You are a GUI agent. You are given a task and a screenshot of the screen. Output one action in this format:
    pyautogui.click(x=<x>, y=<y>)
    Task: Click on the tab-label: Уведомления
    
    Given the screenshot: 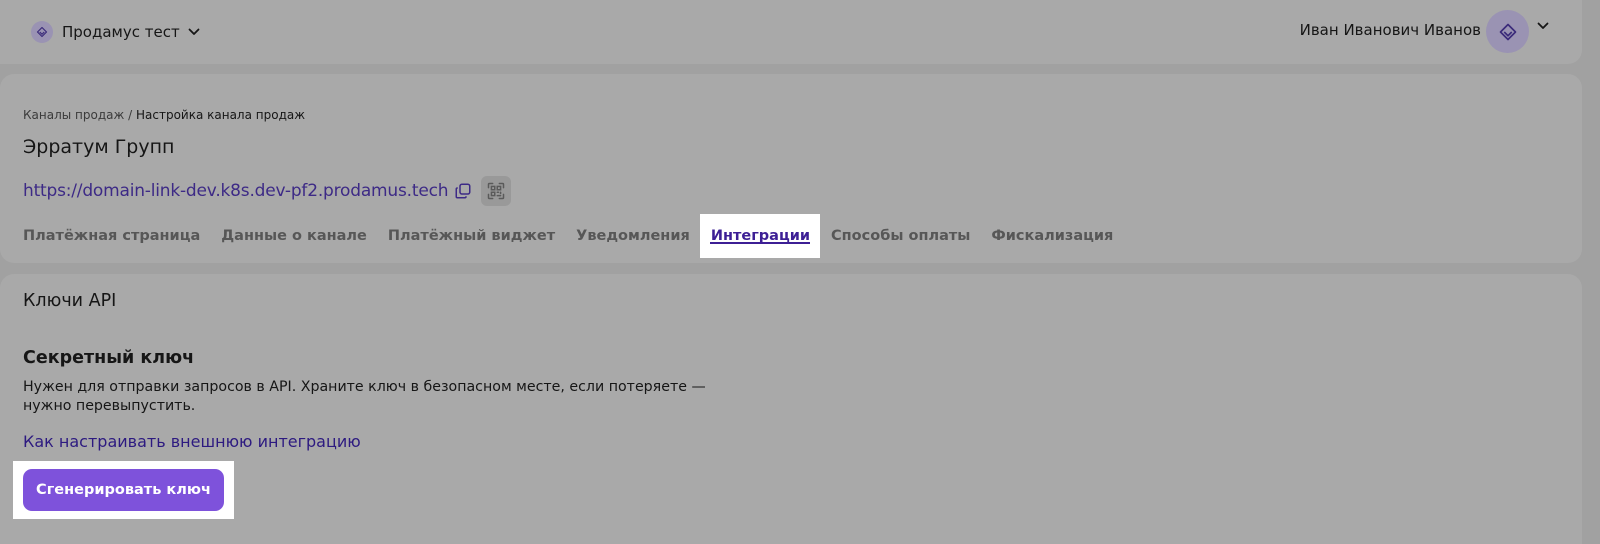 What is the action you would take?
    pyautogui.click(x=633, y=236)
    